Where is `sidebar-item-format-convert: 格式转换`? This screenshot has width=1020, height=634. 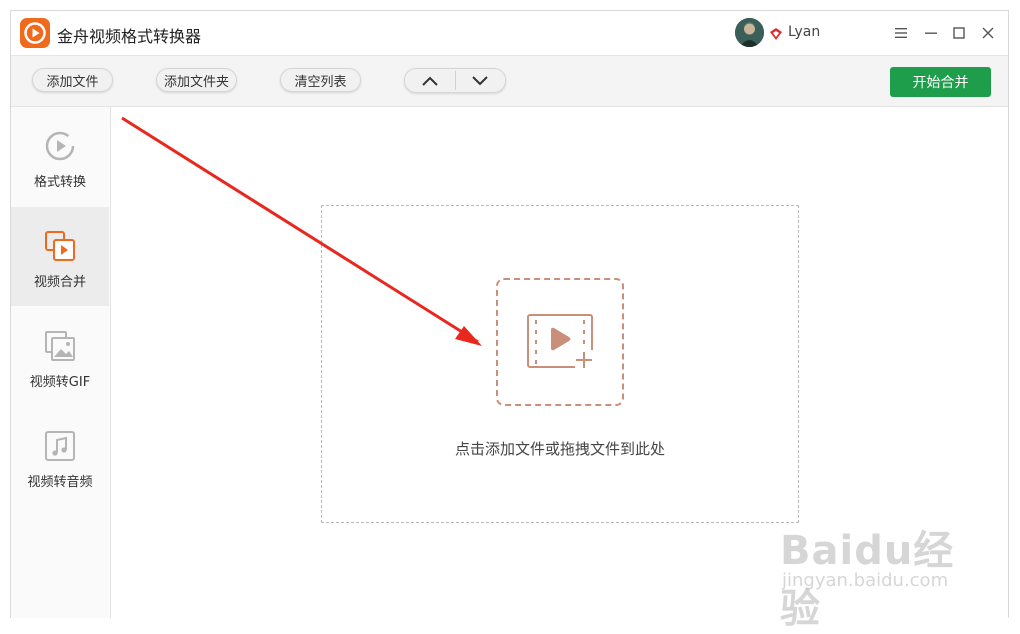
sidebar-item-format-convert: 格式转换 is located at coordinates (60, 156).